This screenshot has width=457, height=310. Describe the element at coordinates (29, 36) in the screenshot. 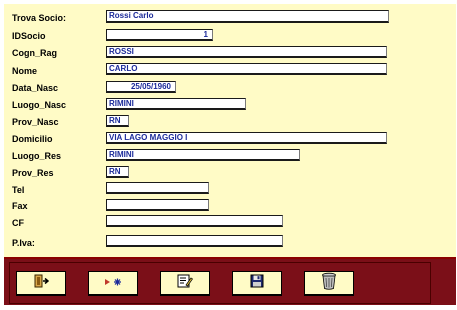

I see `id-socio-label: IDSocio` at that location.